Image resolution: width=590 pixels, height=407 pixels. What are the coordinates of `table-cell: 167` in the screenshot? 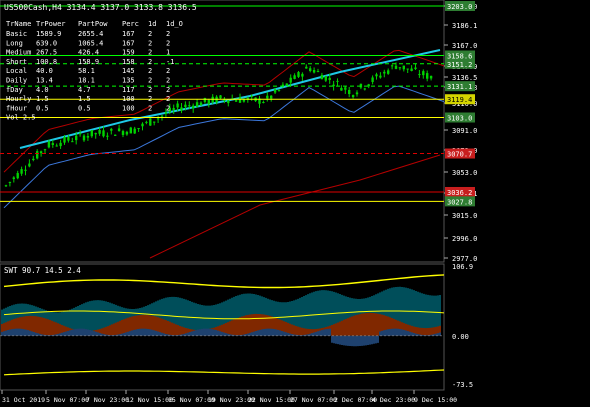 It's located at (128, 43).